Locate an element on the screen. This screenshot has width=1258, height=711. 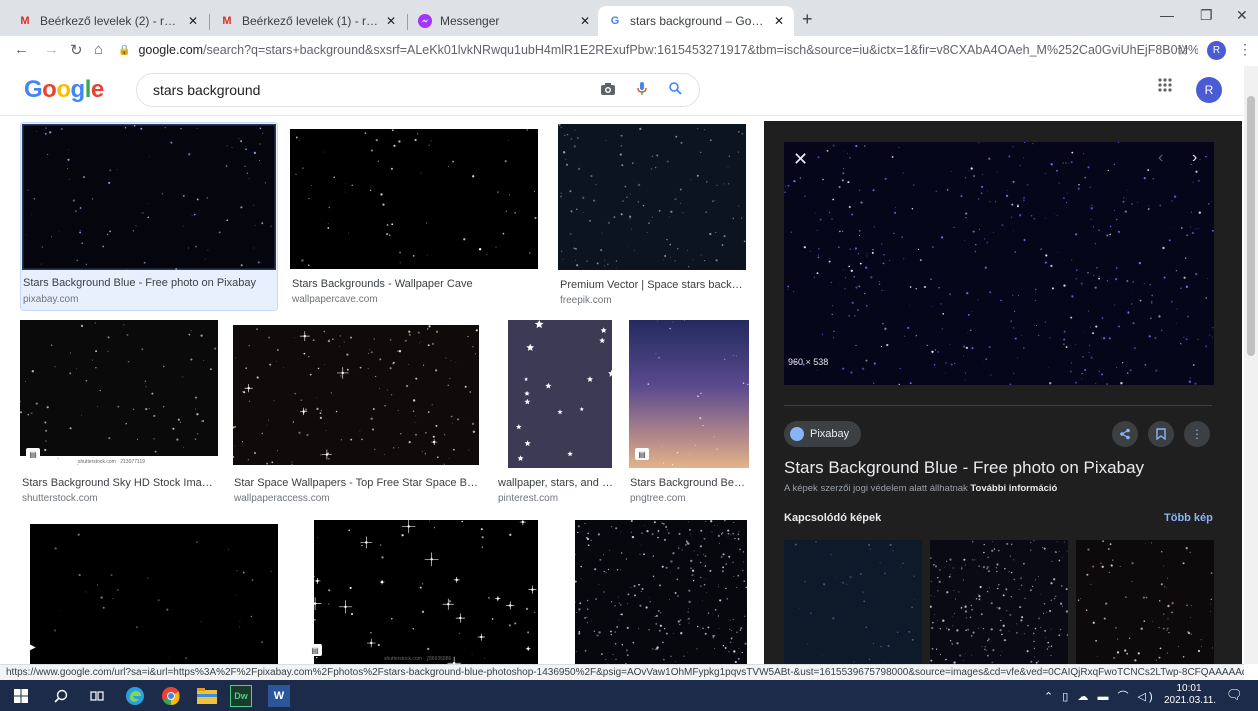
window-close-button: ✕ is located at coordinates (1242, 15).